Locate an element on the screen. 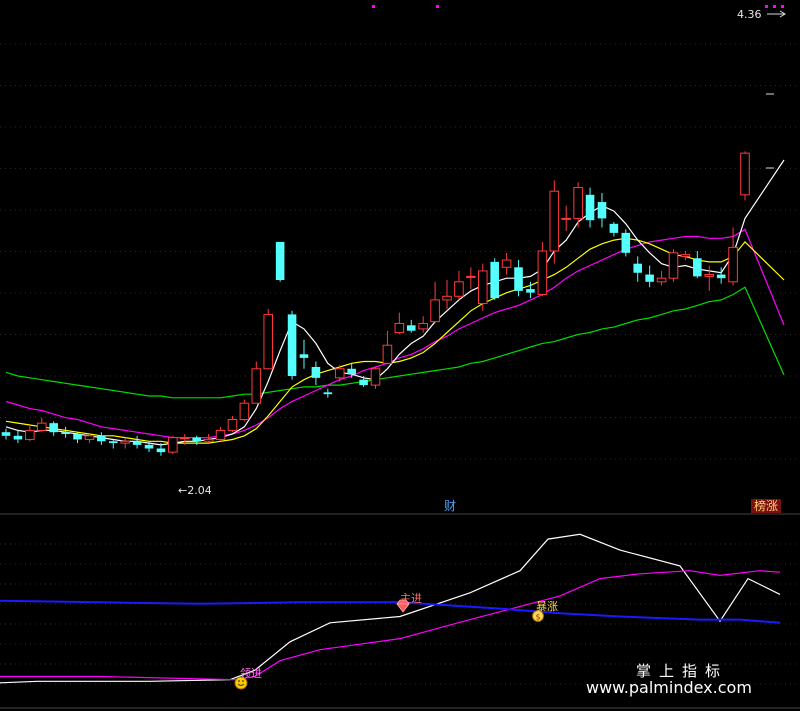 The height and width of the screenshot is (711, 800). price-high-label: 4.36 is located at coordinates (749, 14).